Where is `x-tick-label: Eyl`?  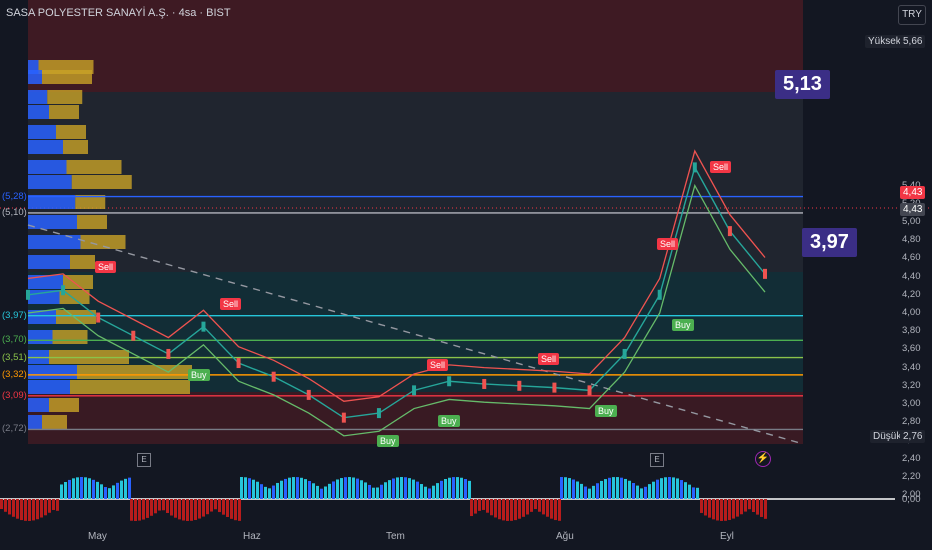 x-tick-label: Eyl is located at coordinates (727, 536).